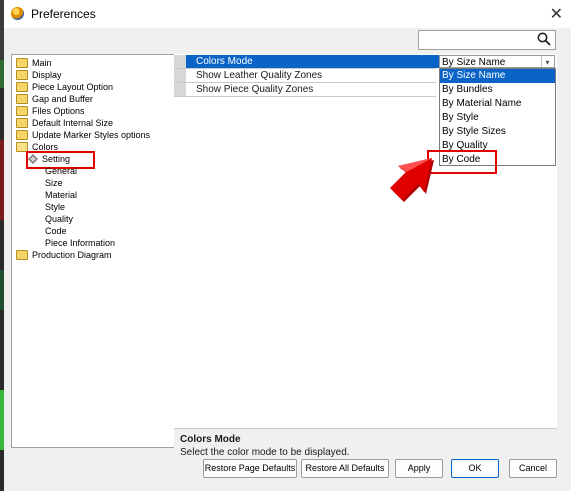 This screenshot has height=491, width=571. What do you see at coordinates (80, 243) in the screenshot?
I see `tree-item-piece-information: Piece Information` at bounding box center [80, 243].